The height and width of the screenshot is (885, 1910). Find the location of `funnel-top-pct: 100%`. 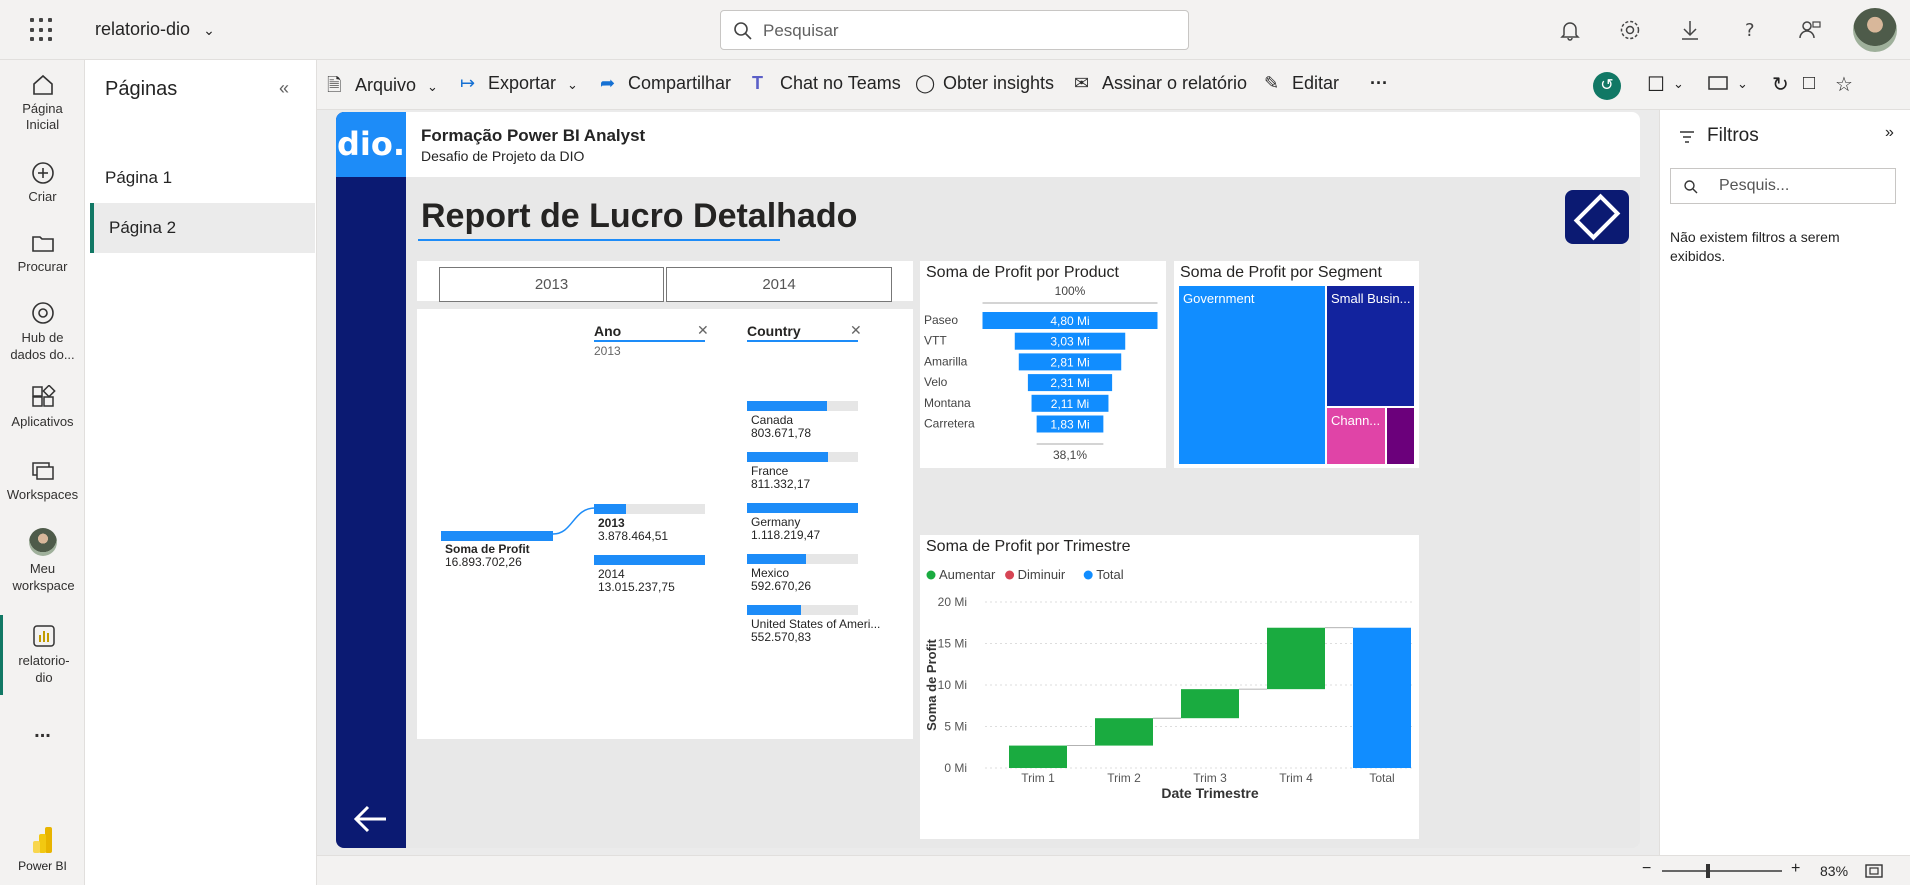

funnel-top-pct: 100% is located at coordinates (1070, 291).